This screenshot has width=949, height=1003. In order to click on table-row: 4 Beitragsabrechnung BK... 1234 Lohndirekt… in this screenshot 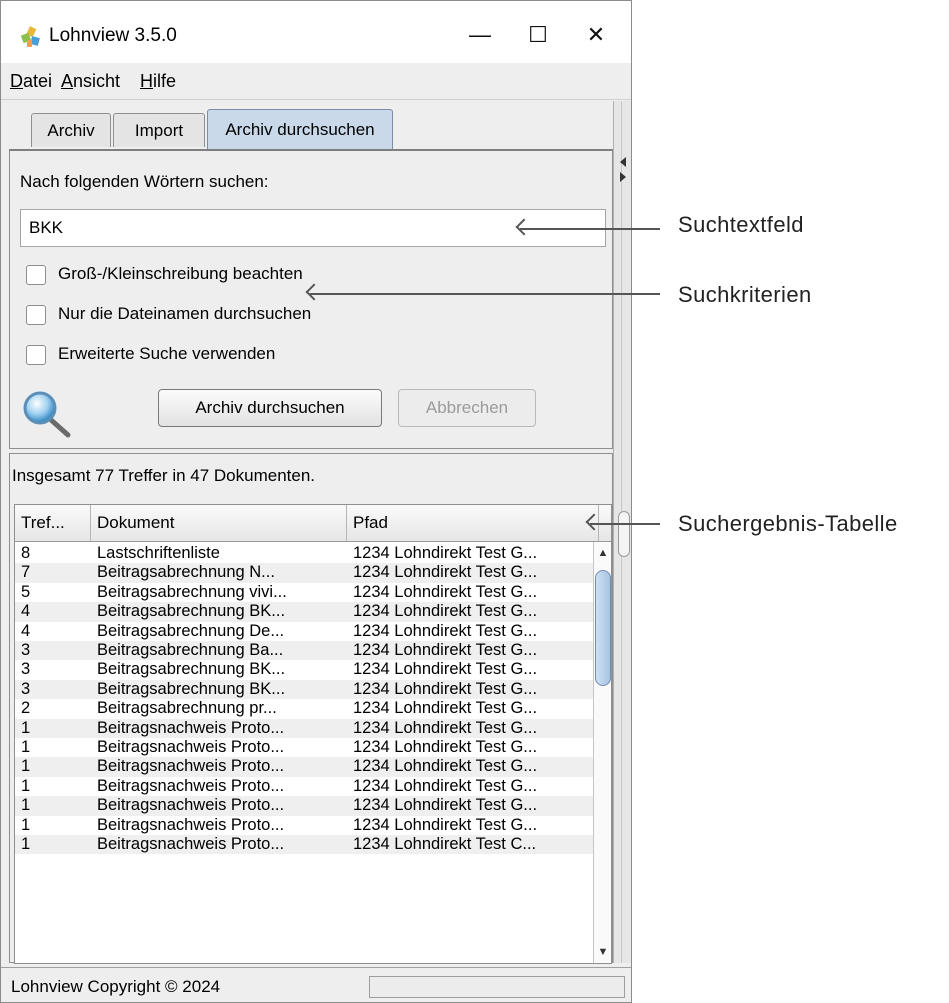, I will do `click(304, 612)`.